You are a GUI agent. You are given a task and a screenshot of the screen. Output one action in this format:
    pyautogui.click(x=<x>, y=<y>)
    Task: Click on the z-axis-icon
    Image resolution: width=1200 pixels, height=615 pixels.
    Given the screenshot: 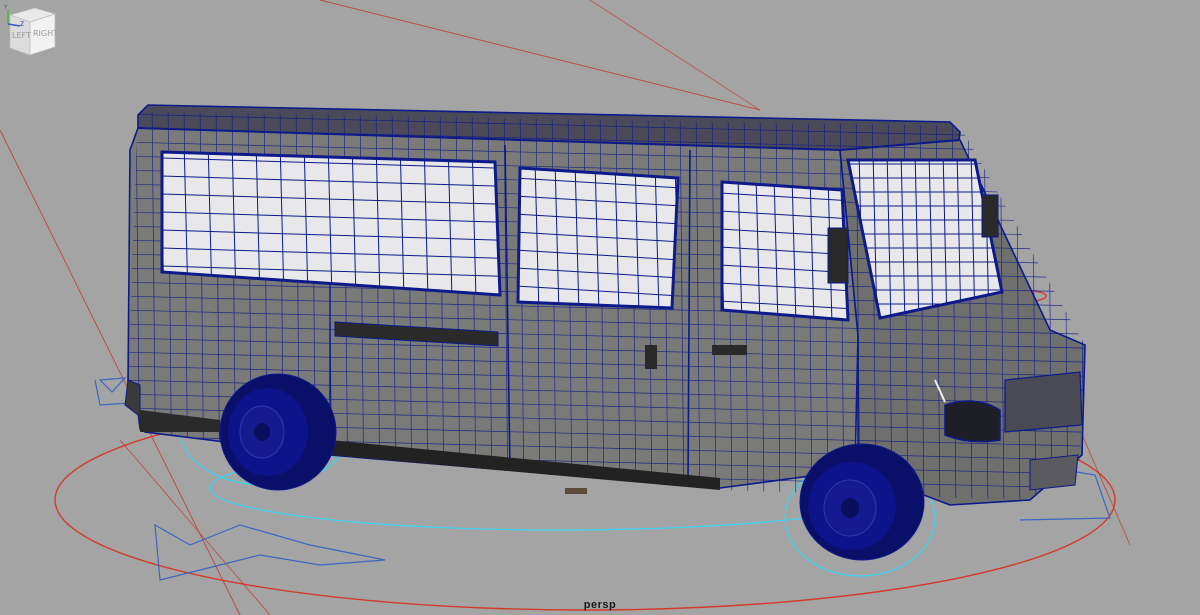 What is the action you would take?
    pyautogui.click(x=14, y=25)
    